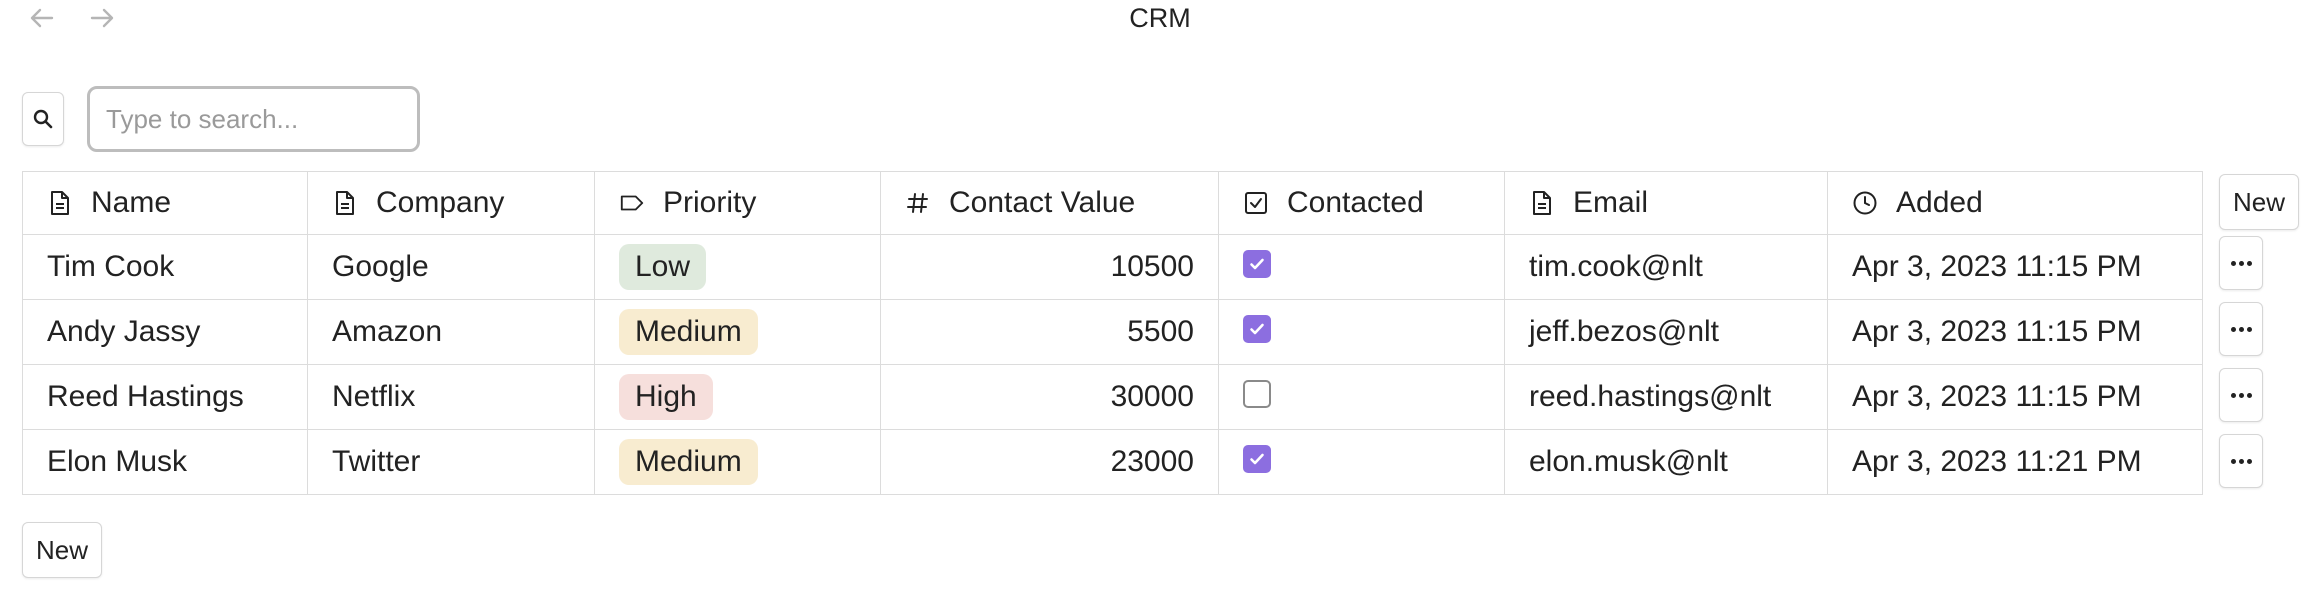 This screenshot has width=2320, height=614. I want to click on priority-tag: High, so click(666, 397).